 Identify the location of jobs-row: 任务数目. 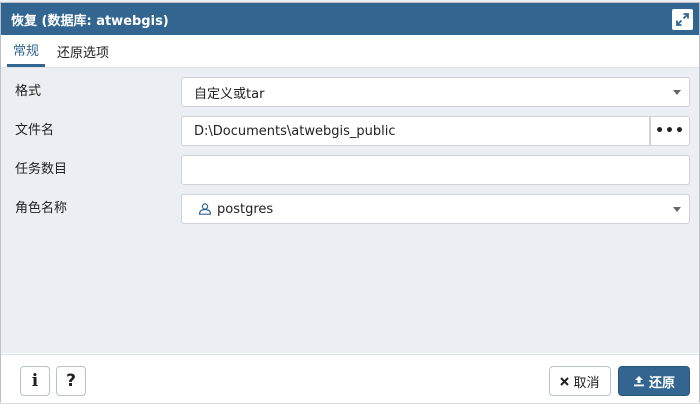
(350, 170).